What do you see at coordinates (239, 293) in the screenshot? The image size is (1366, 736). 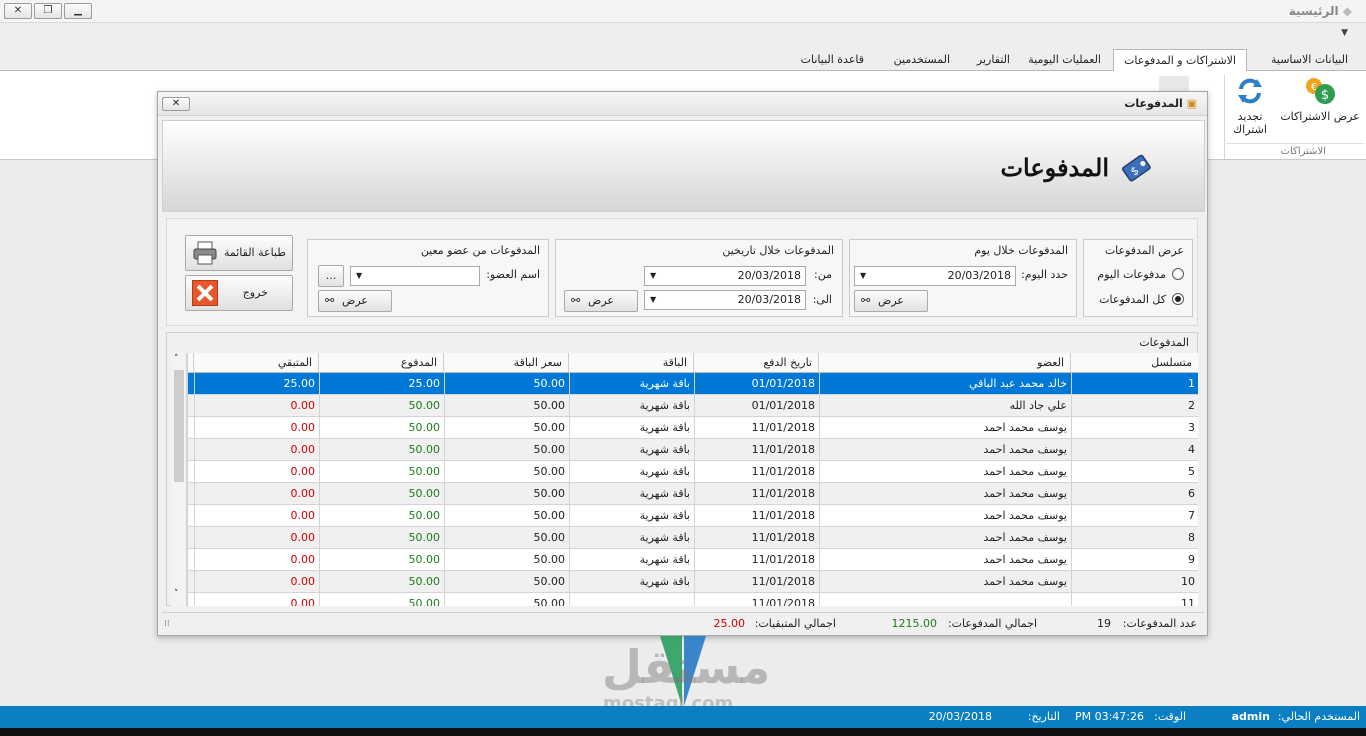 I see `exit-button: خروج` at bounding box center [239, 293].